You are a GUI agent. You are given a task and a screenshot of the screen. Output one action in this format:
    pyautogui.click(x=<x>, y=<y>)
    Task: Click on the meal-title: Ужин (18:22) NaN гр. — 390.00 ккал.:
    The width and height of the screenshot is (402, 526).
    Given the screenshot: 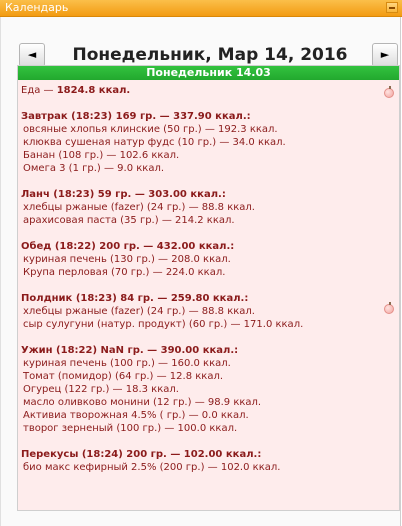 What is the action you would take?
    pyautogui.click(x=206, y=350)
    